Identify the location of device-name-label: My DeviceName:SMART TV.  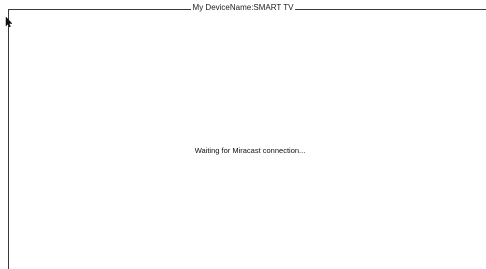
(243, 7).